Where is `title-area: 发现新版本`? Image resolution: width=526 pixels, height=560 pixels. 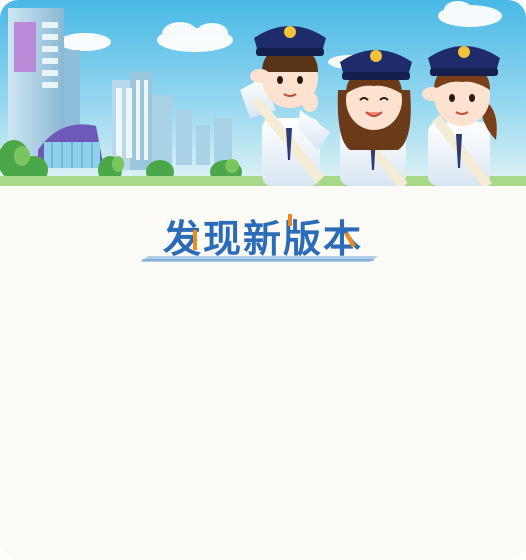
title-area: 发现新版本 is located at coordinates (263, 239).